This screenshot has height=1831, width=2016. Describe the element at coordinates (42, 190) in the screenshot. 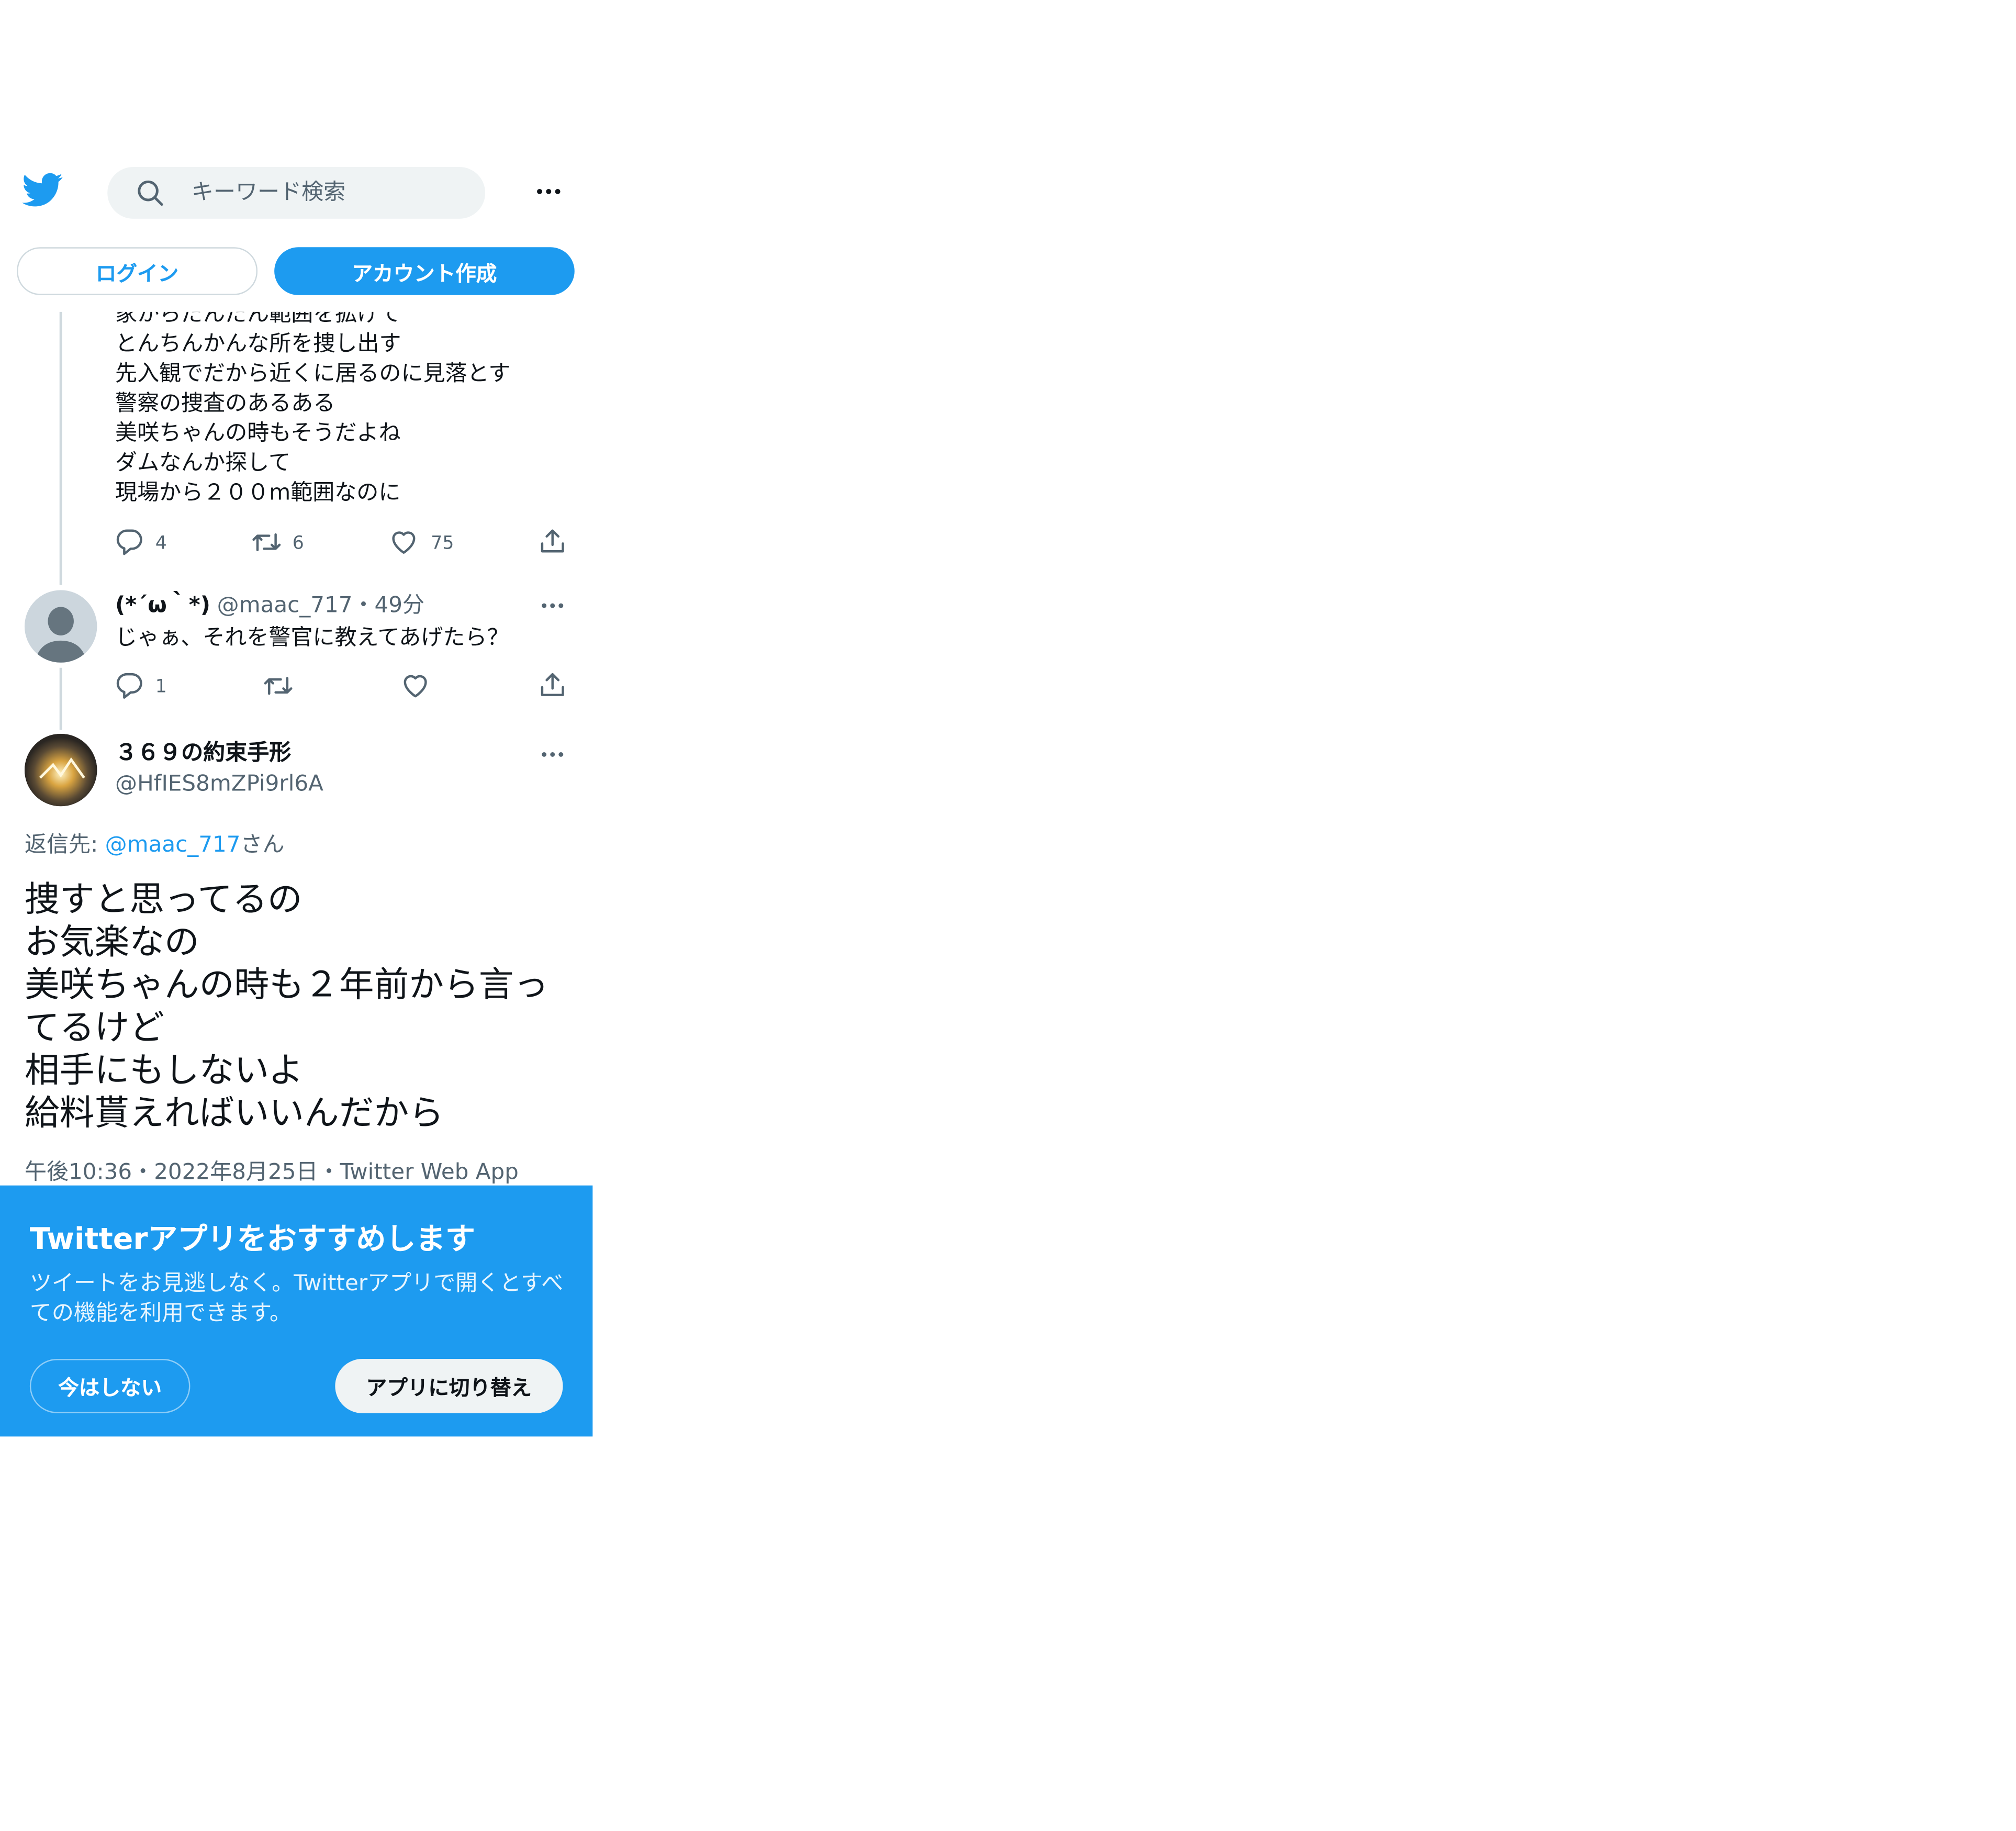

I see `twitter-bird-icon` at that location.